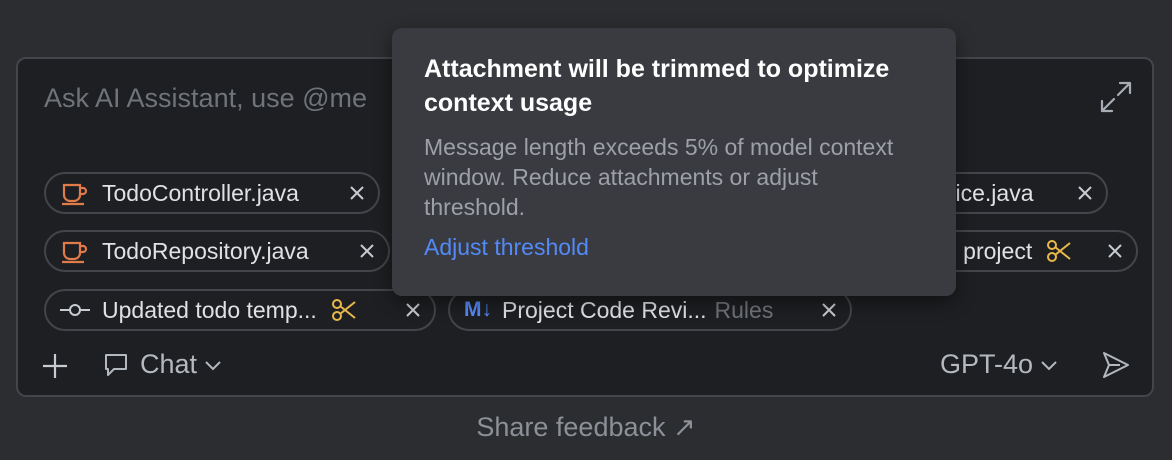 This screenshot has height=460, width=1172. What do you see at coordinates (75, 310) in the screenshot?
I see `commit-icon` at bounding box center [75, 310].